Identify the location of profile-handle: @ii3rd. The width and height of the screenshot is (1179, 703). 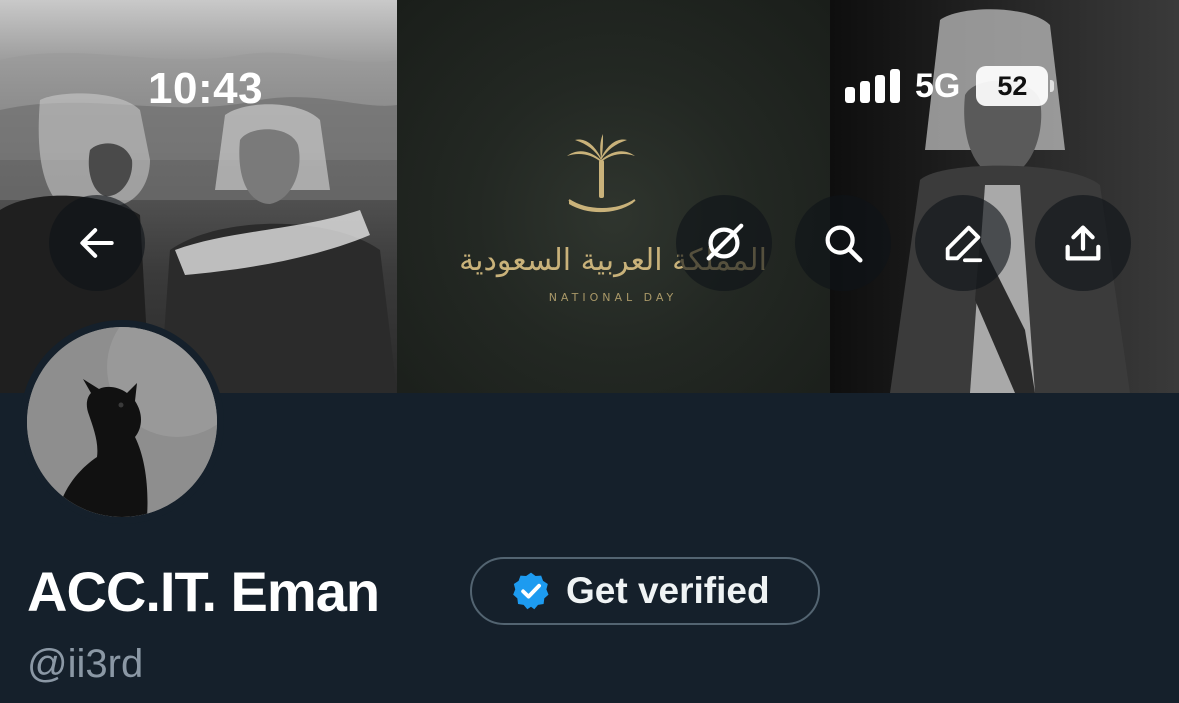
(85, 664).